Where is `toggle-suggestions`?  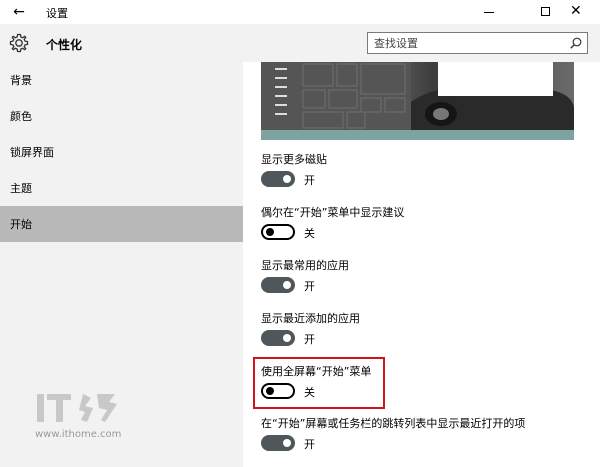 toggle-suggestions is located at coordinates (278, 232).